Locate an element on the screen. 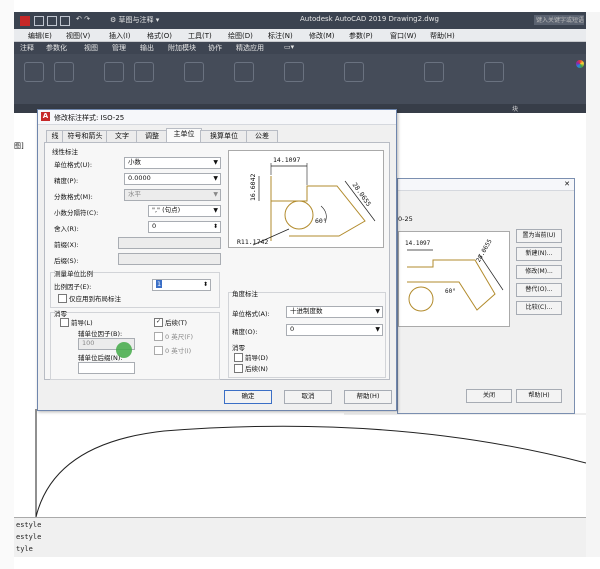 The image size is (600, 569). menu-item: 参数(P) is located at coordinates (361, 36).